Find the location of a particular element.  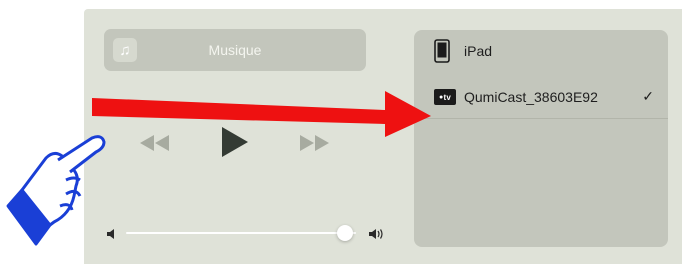

play-button is located at coordinates (235, 142).